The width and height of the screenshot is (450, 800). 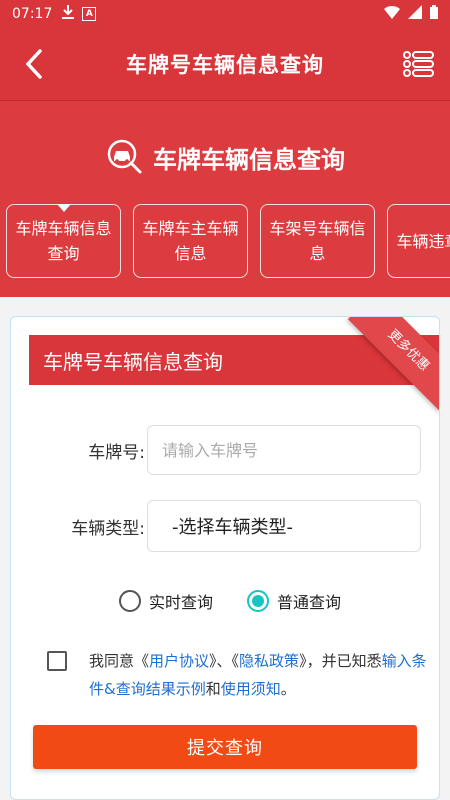 I want to click on agreement-text: 我同意《用户协议》、《隐私政策》，并已知悉输入条件&查询结果示例和使用须知。, so click(x=258, y=675).